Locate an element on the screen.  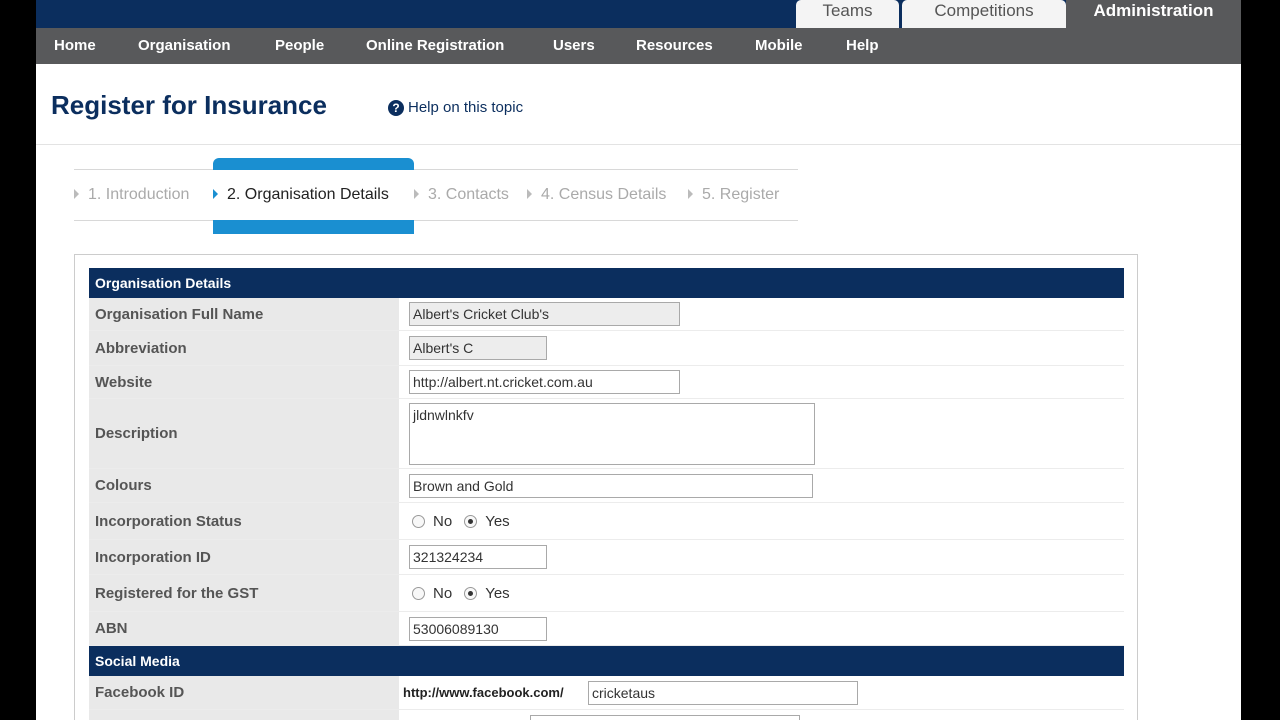
gst-radio-group: No Yes is located at coordinates (467, 593).